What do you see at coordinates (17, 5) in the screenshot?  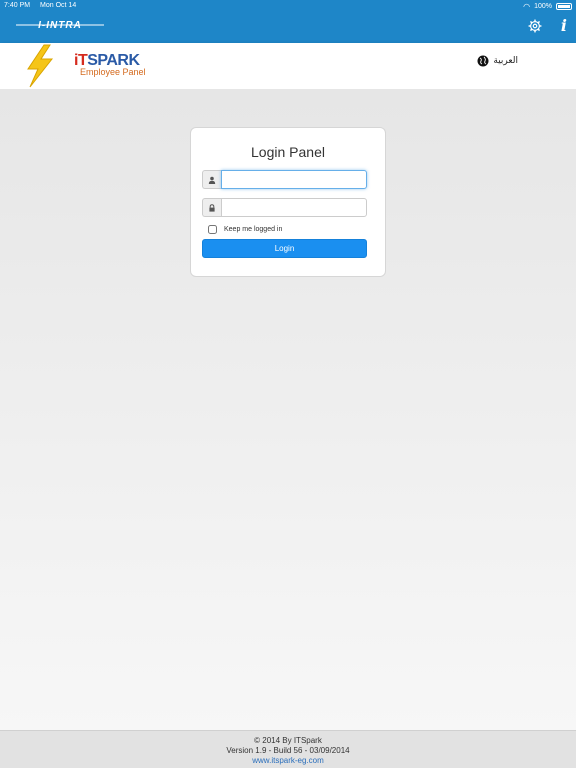 I see `status-time: 7:40 PM` at bounding box center [17, 5].